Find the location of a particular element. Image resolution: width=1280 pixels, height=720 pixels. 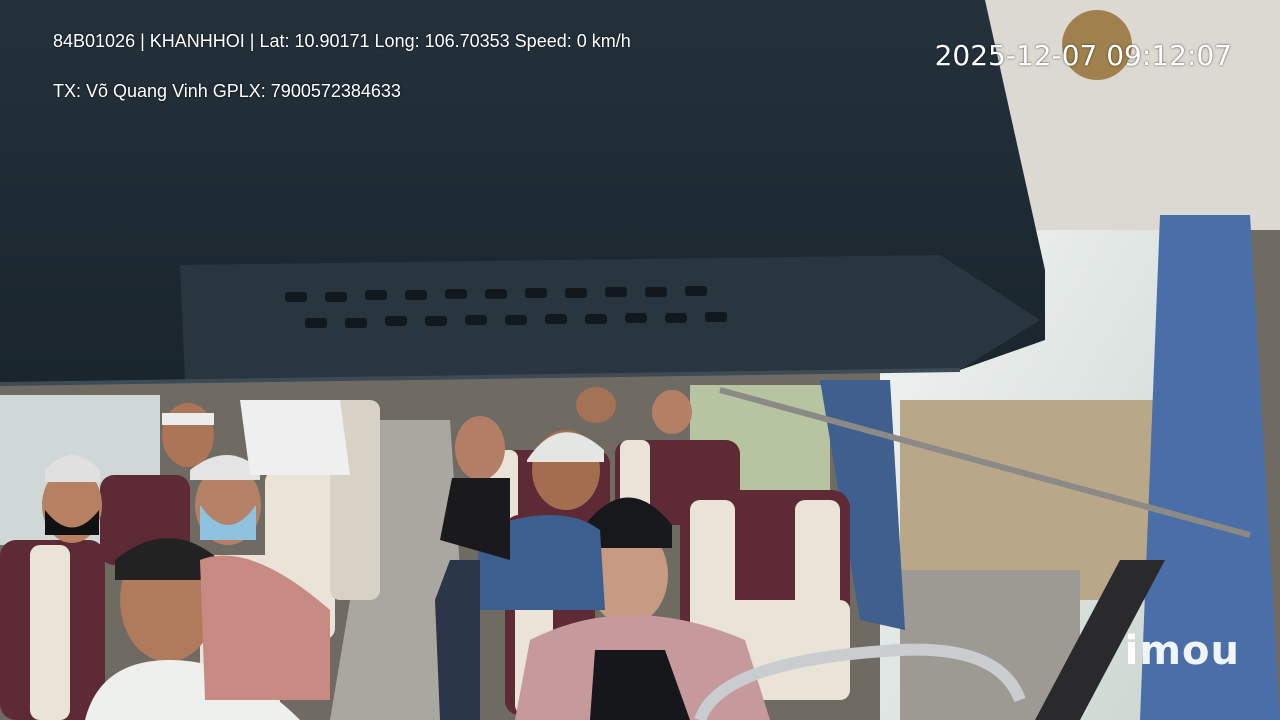

timestamp-overlay: 2025-12-07 09:12:07 is located at coordinates (1083, 55).